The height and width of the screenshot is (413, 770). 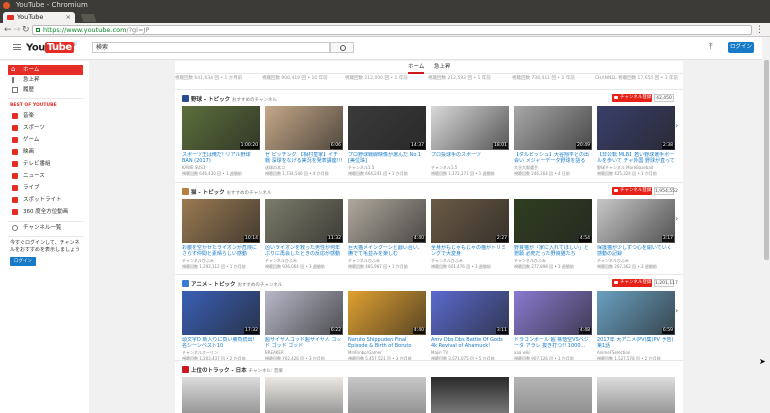 What do you see at coordinates (26, 30) in the screenshot?
I see `reload-icon: ↻` at bounding box center [26, 30].